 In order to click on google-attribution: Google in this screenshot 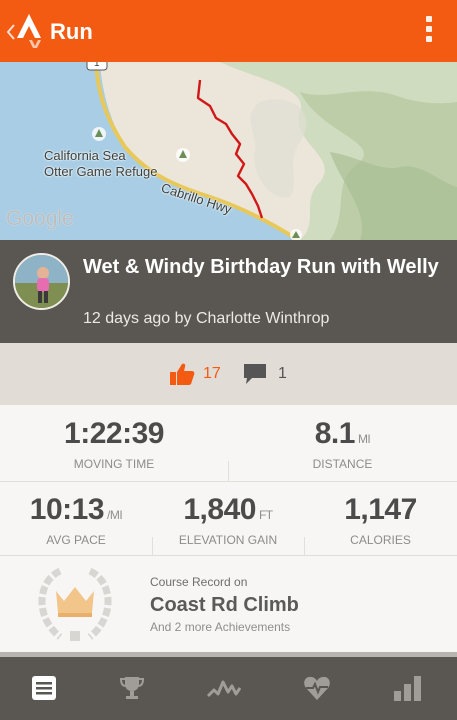, I will do `click(40, 218)`.